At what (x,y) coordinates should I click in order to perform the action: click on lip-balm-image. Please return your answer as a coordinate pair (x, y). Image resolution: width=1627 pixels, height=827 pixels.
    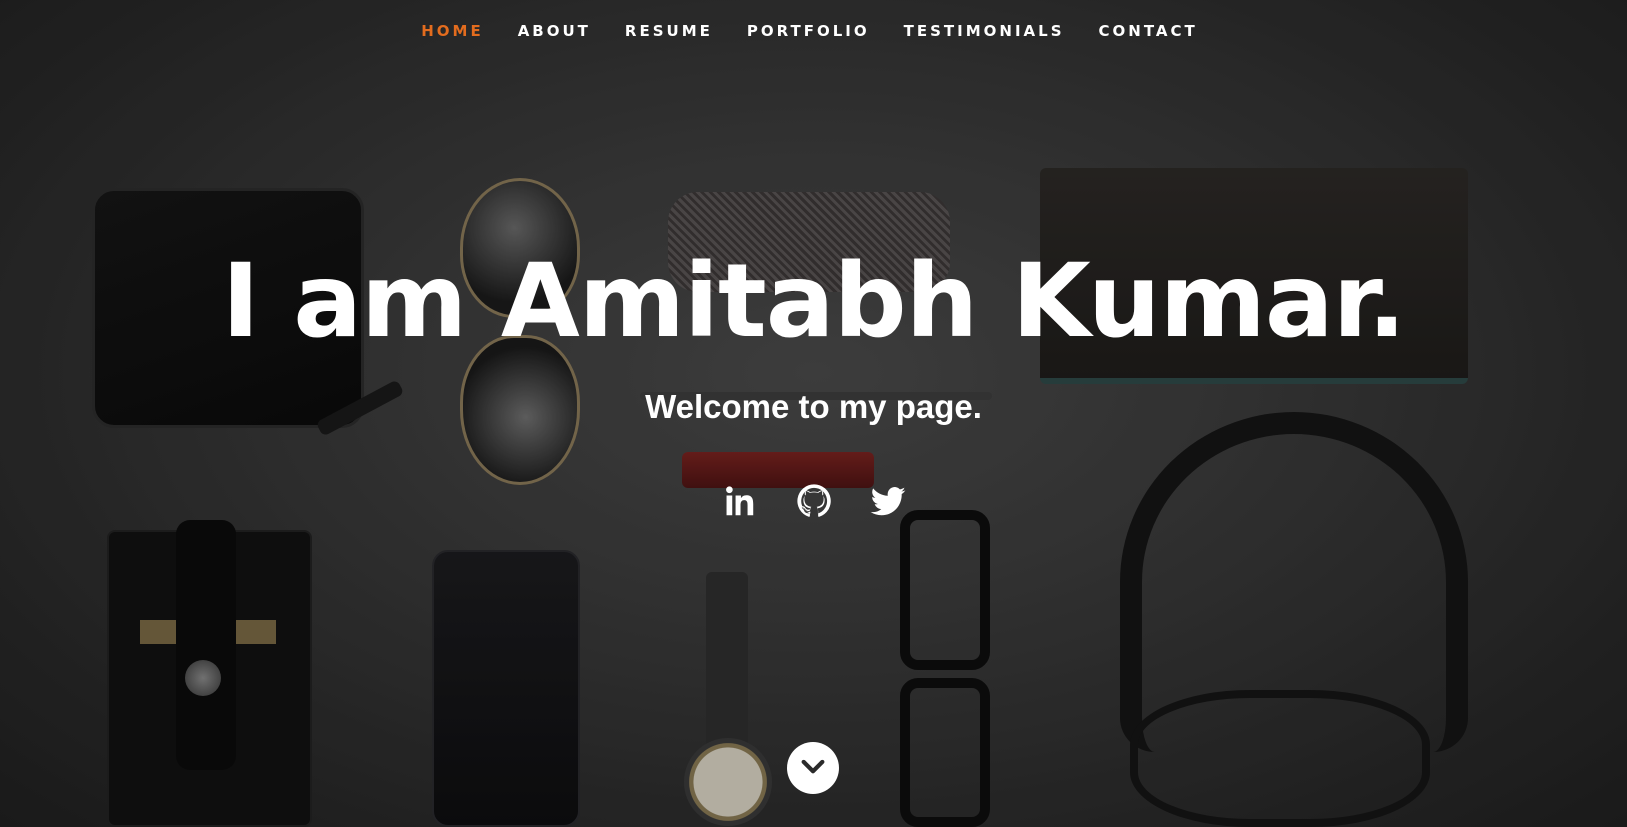
    Looking at the image, I should click on (778, 470).